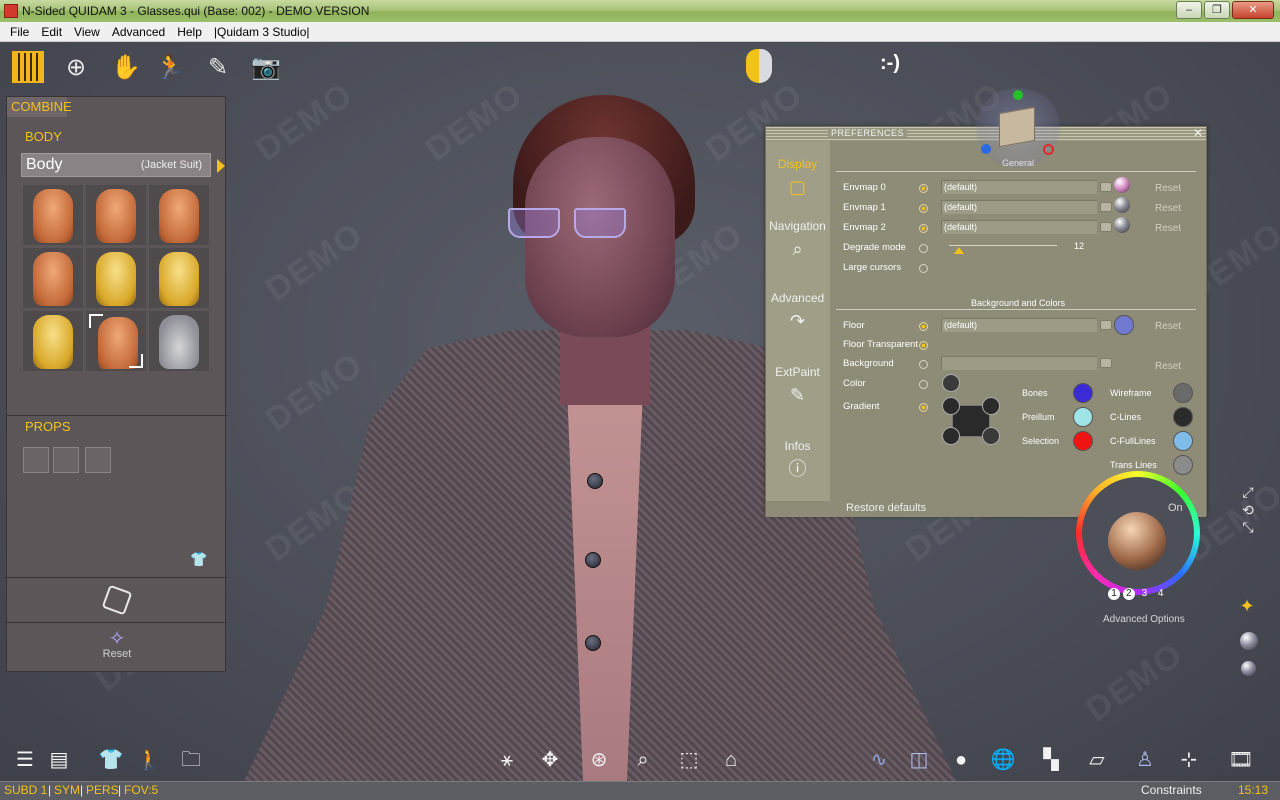 The width and height of the screenshot is (1280, 800). I want to click on tab-infos: Infos ⓘ, so click(797, 459).